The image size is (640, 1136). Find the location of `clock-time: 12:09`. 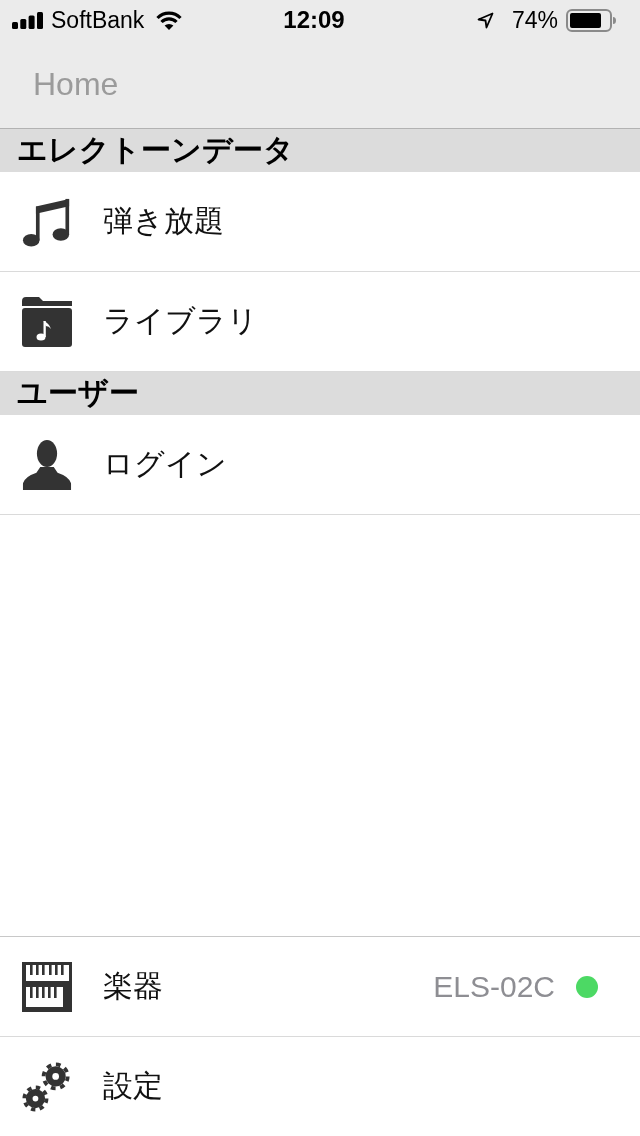

clock-time: 12:09 is located at coordinates (314, 20).